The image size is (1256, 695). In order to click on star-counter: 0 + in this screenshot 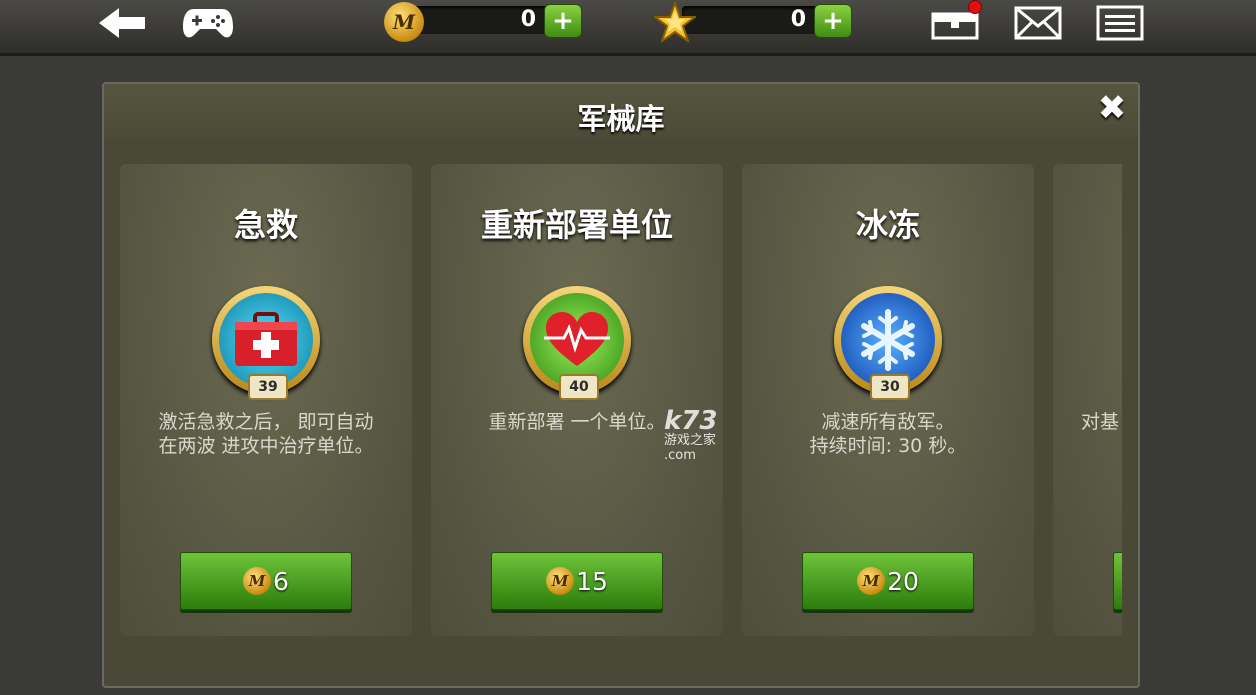, I will do `click(752, 22)`.